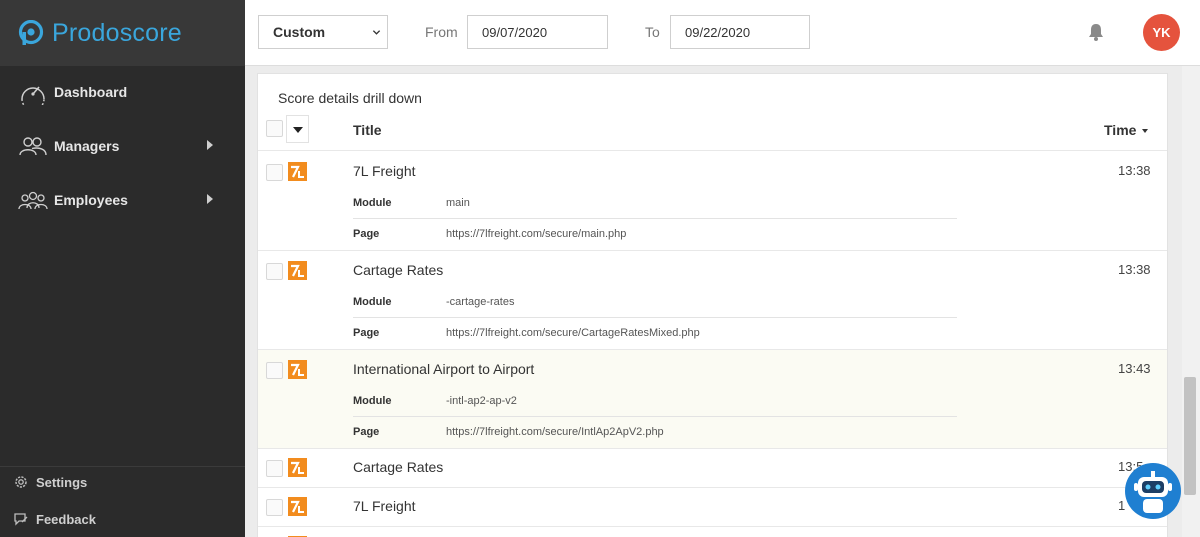  What do you see at coordinates (536, 234) in the screenshot?
I see `detail-value: https://7lfreight.com/secure/main.php` at bounding box center [536, 234].